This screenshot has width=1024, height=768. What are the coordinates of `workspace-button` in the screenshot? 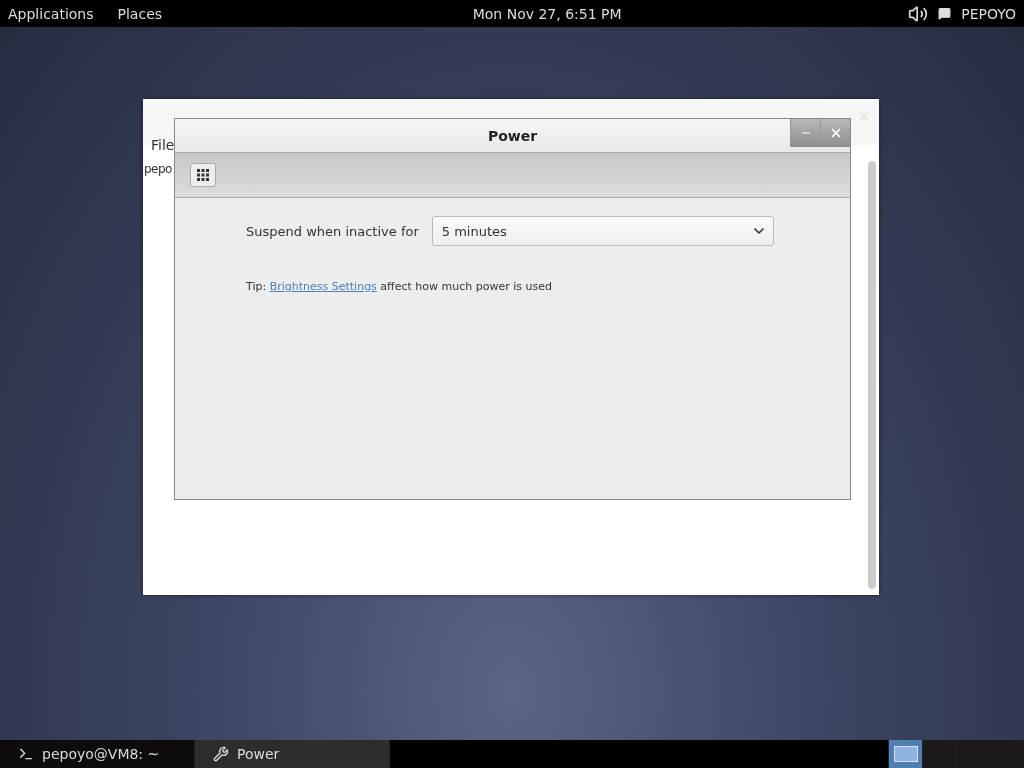 It's located at (905, 754).